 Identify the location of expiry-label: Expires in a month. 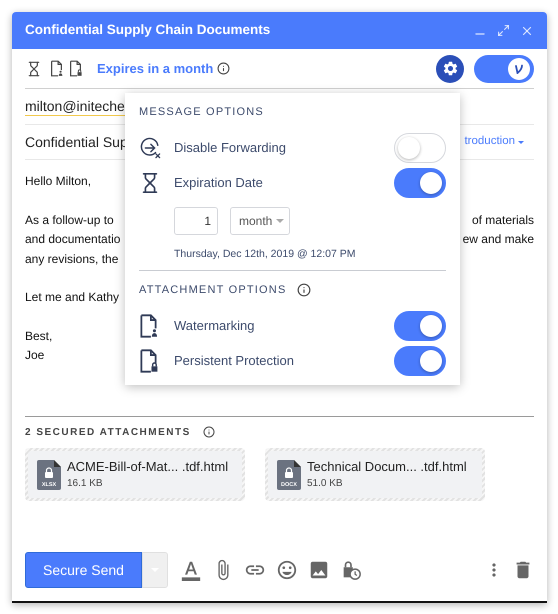
(155, 68).